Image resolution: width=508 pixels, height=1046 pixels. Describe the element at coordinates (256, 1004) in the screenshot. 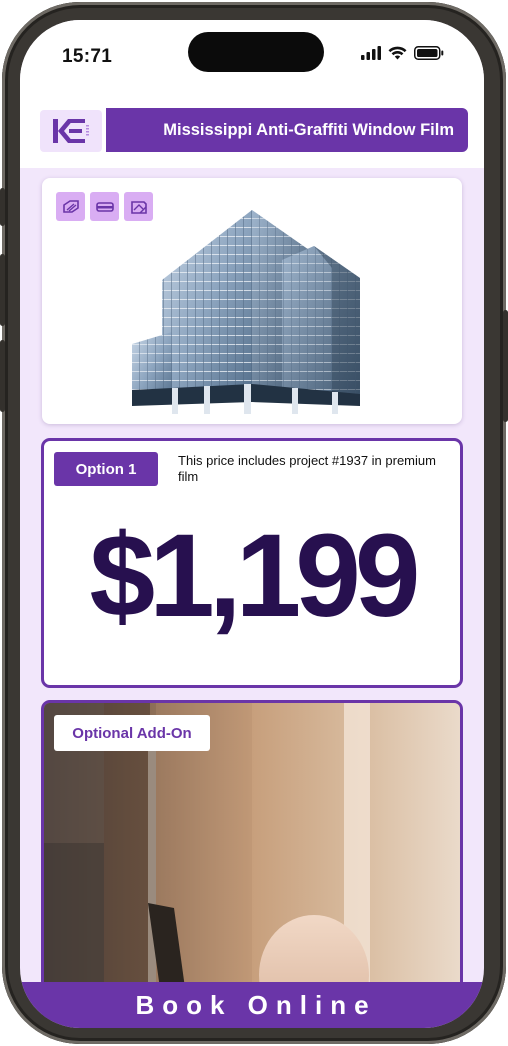

I see `book-online-label: Book Online` at that location.